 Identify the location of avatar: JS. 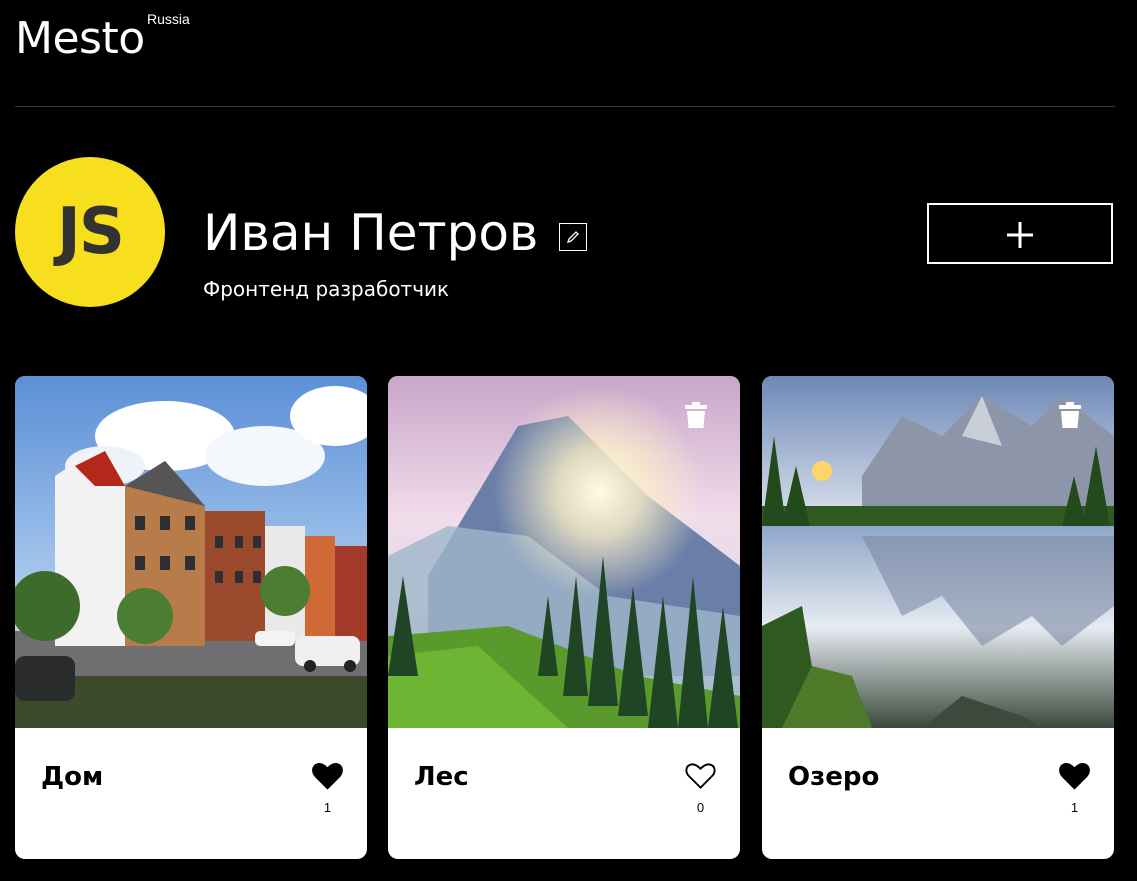
(90, 232).